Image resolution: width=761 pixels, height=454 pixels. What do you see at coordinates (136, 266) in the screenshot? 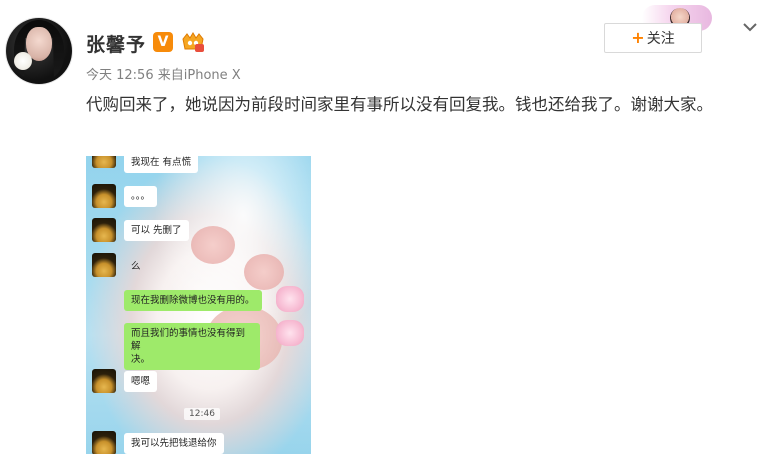
I see `chat-bubble-left: 么` at bounding box center [136, 266].